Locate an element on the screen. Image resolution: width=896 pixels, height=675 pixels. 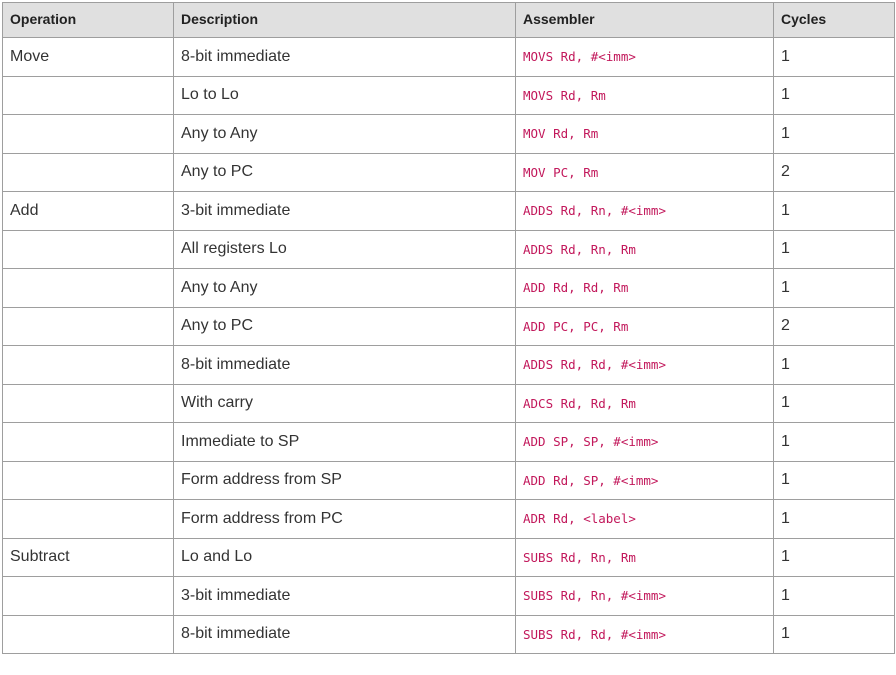
table-row: Any to Any MOV Rd, Rm 1 is located at coordinates (448, 134).